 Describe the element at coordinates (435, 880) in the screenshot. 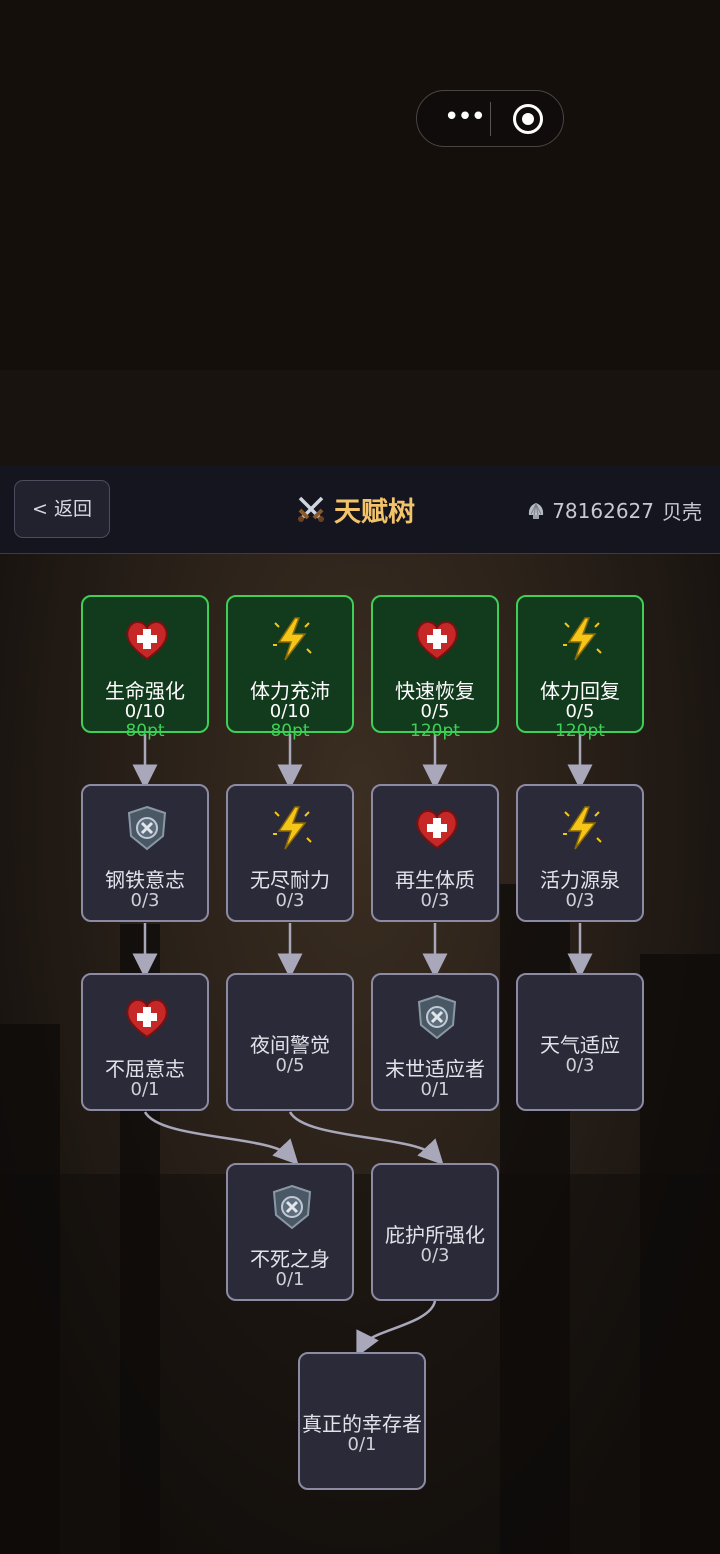

I see `talent-name: 再生体质` at that location.